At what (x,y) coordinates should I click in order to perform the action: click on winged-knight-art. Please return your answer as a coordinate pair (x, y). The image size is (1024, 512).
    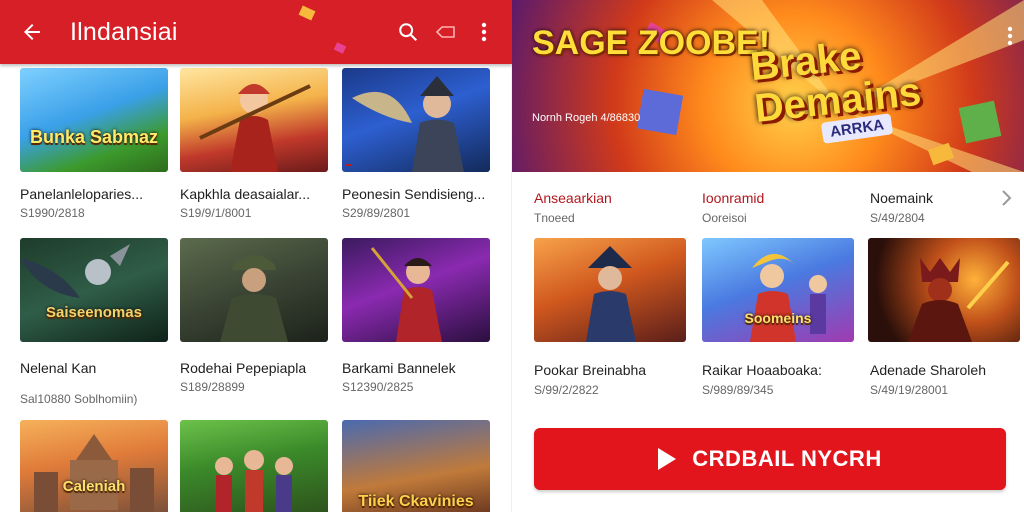
    Looking at the image, I should click on (75, 271).